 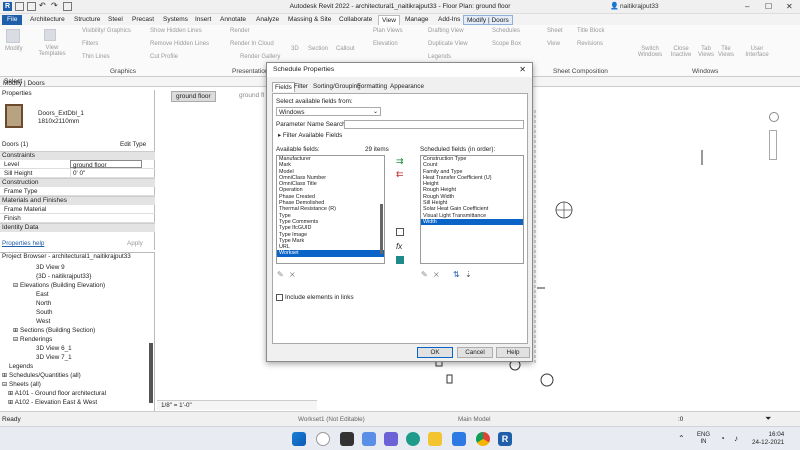 I want to click on tab-architecture: Architecture, so click(x=47, y=20).